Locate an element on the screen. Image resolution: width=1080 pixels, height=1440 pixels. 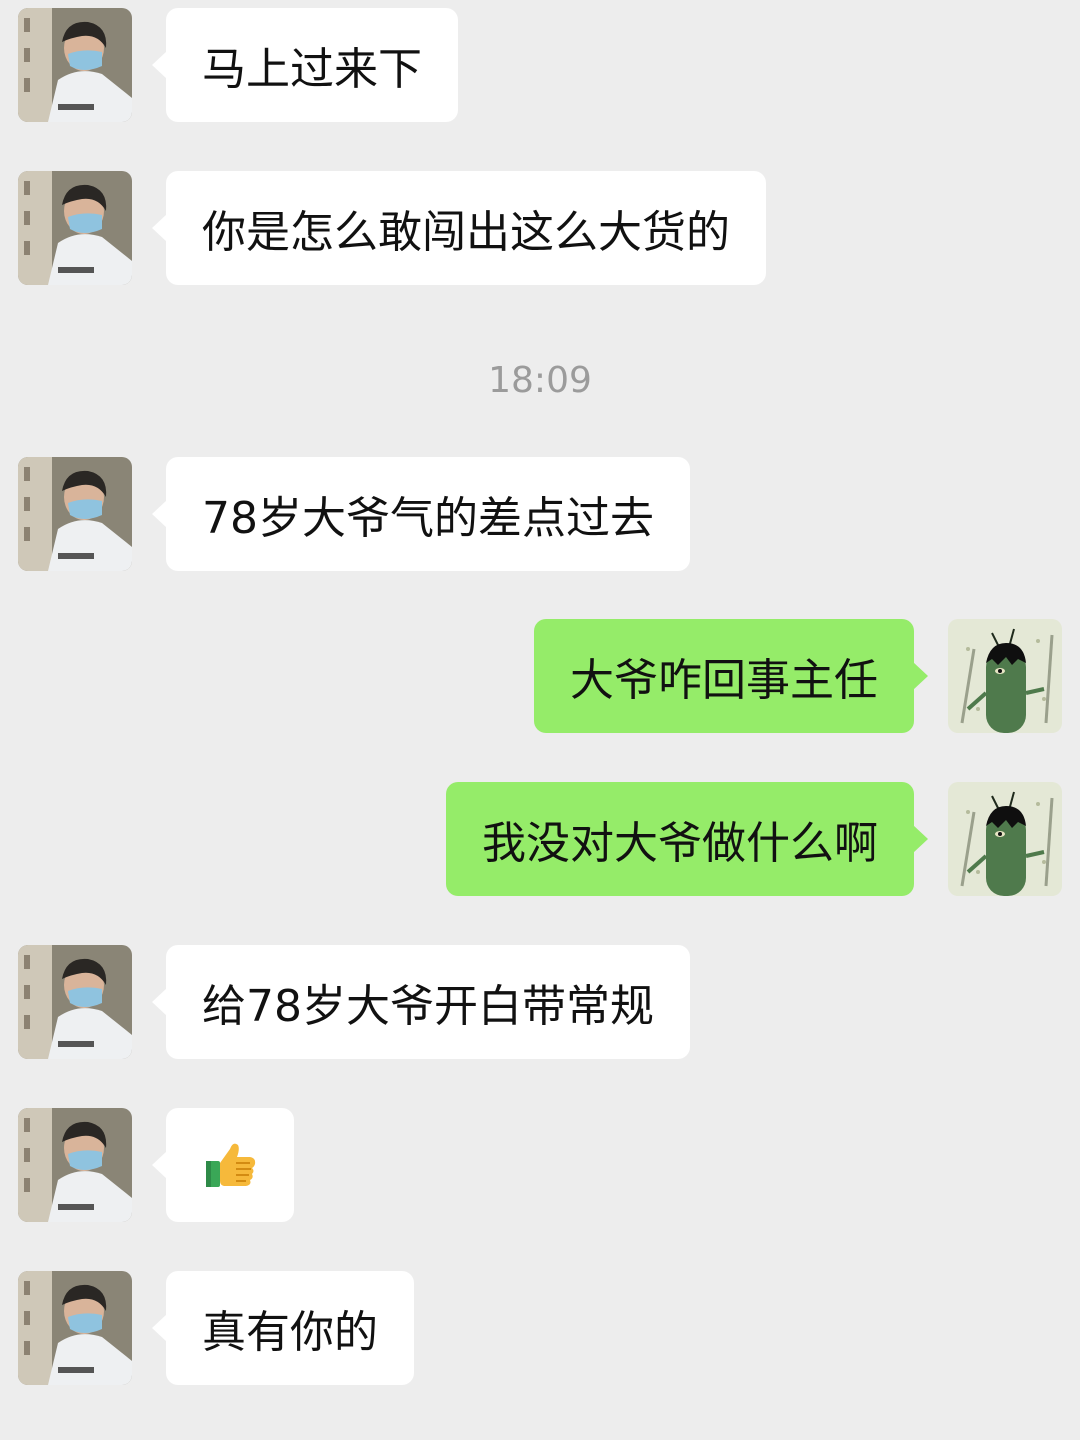
message-text: 你是怎么敢闯出这么大货的 is located at coordinates (466, 232).